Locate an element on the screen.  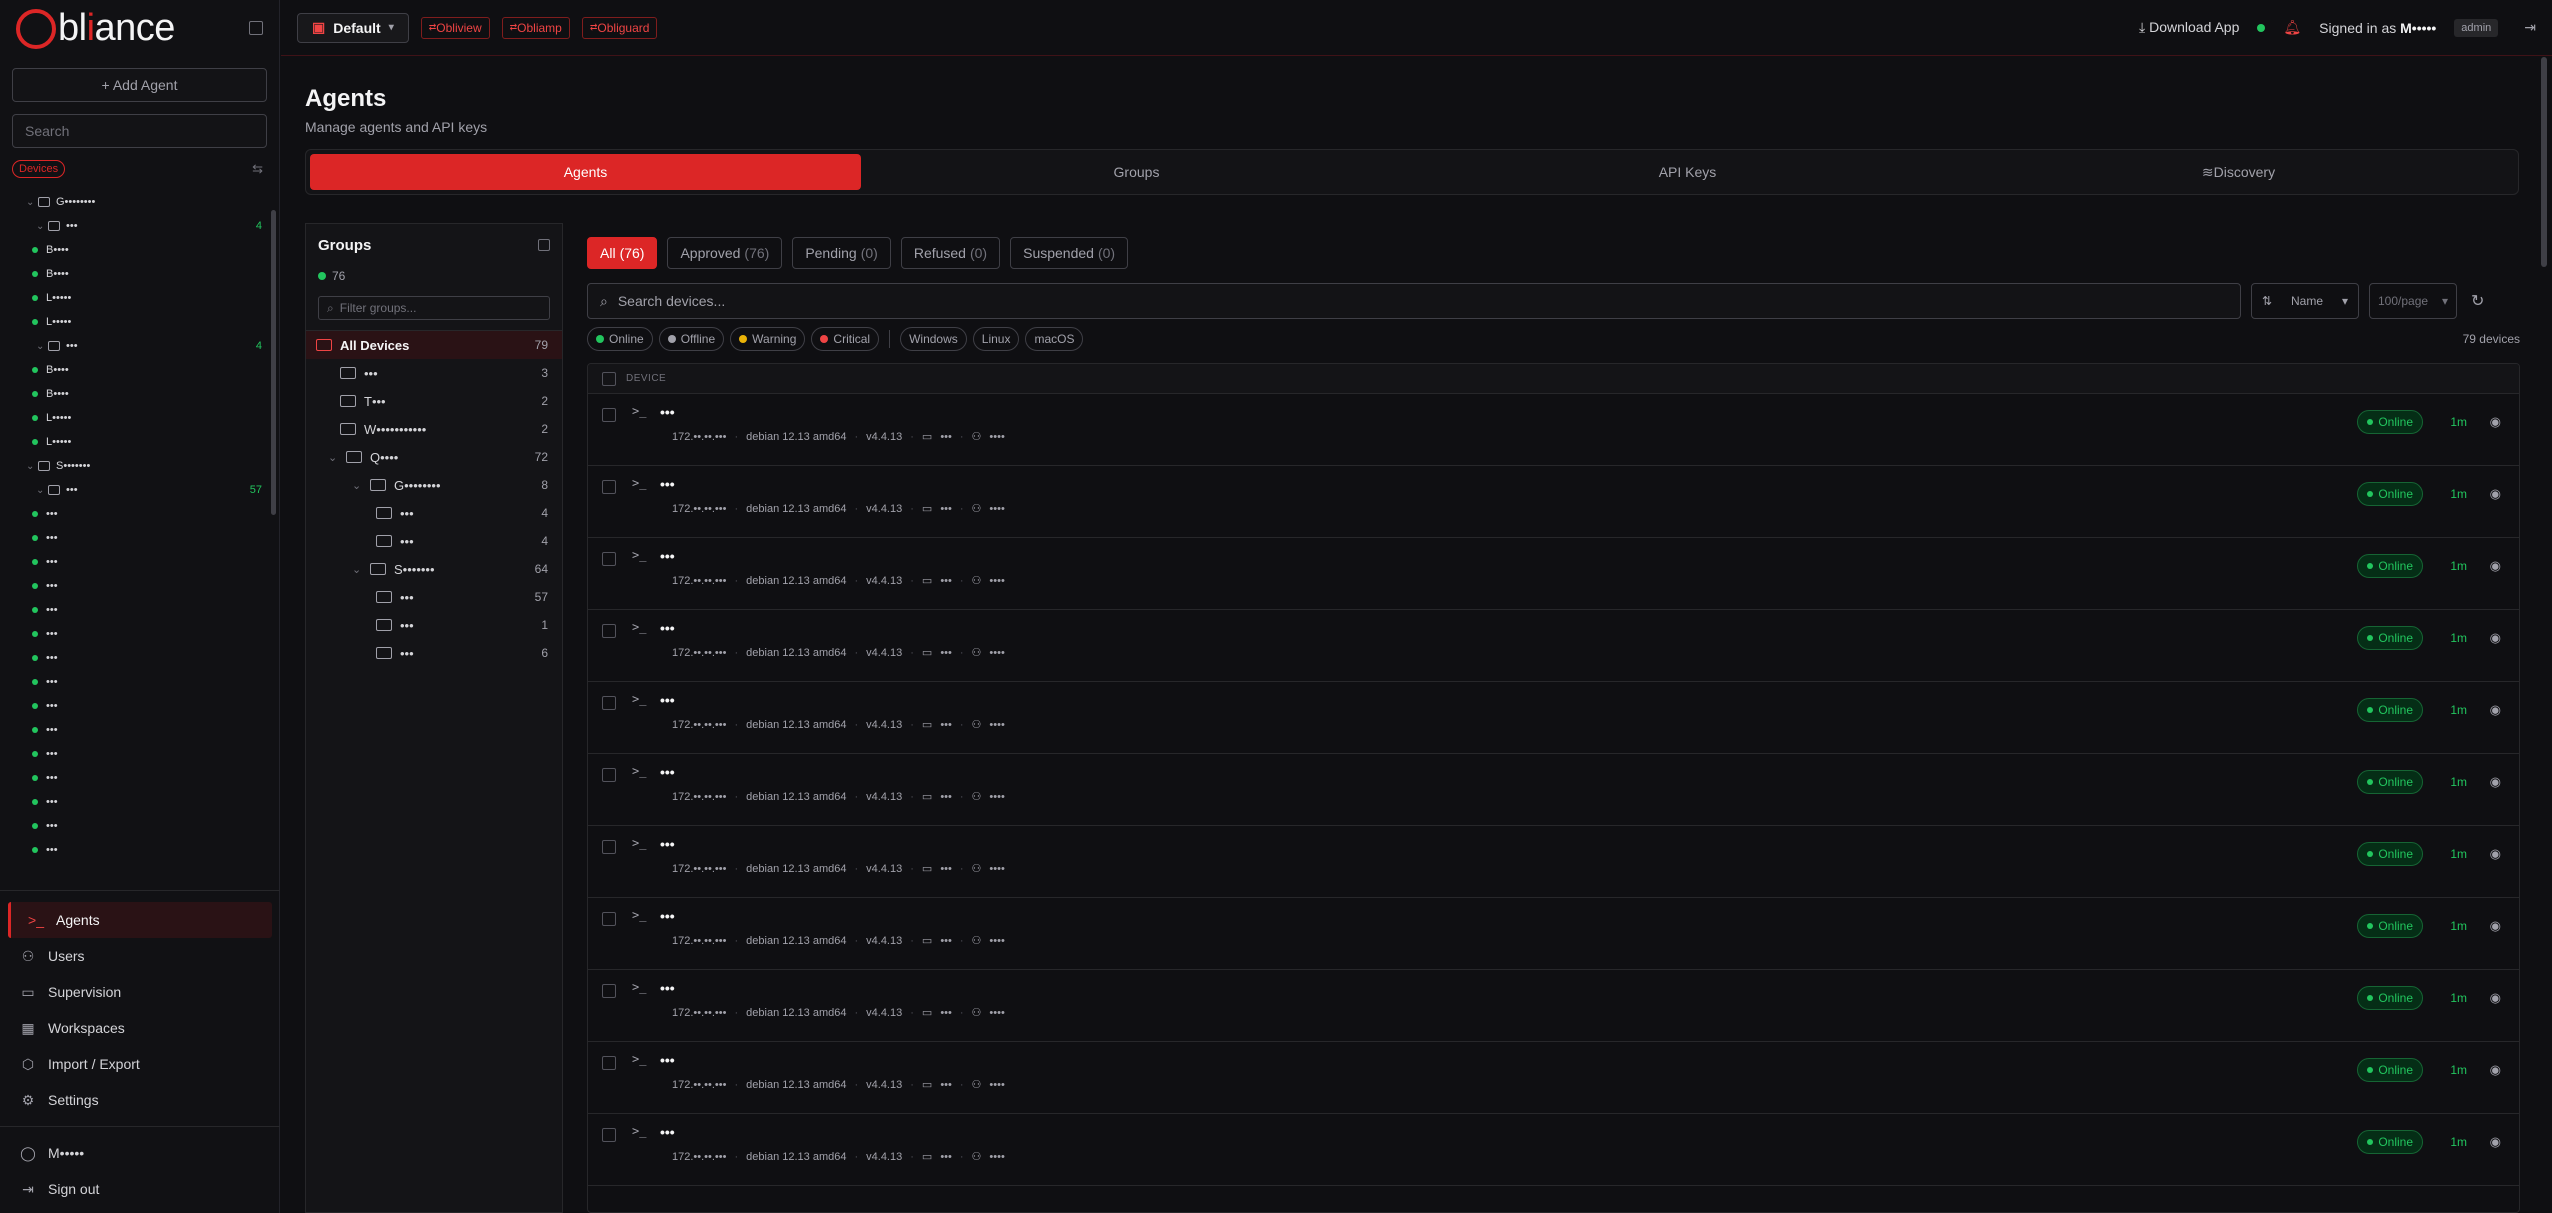
tree-row: ⌄ ••• 4 is located at coordinates (135, 226).